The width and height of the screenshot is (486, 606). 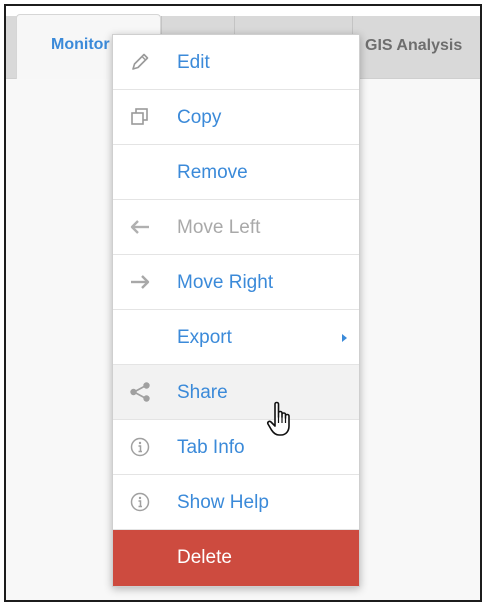 I want to click on menu-item-move-left-label: Move Left, so click(x=219, y=227).